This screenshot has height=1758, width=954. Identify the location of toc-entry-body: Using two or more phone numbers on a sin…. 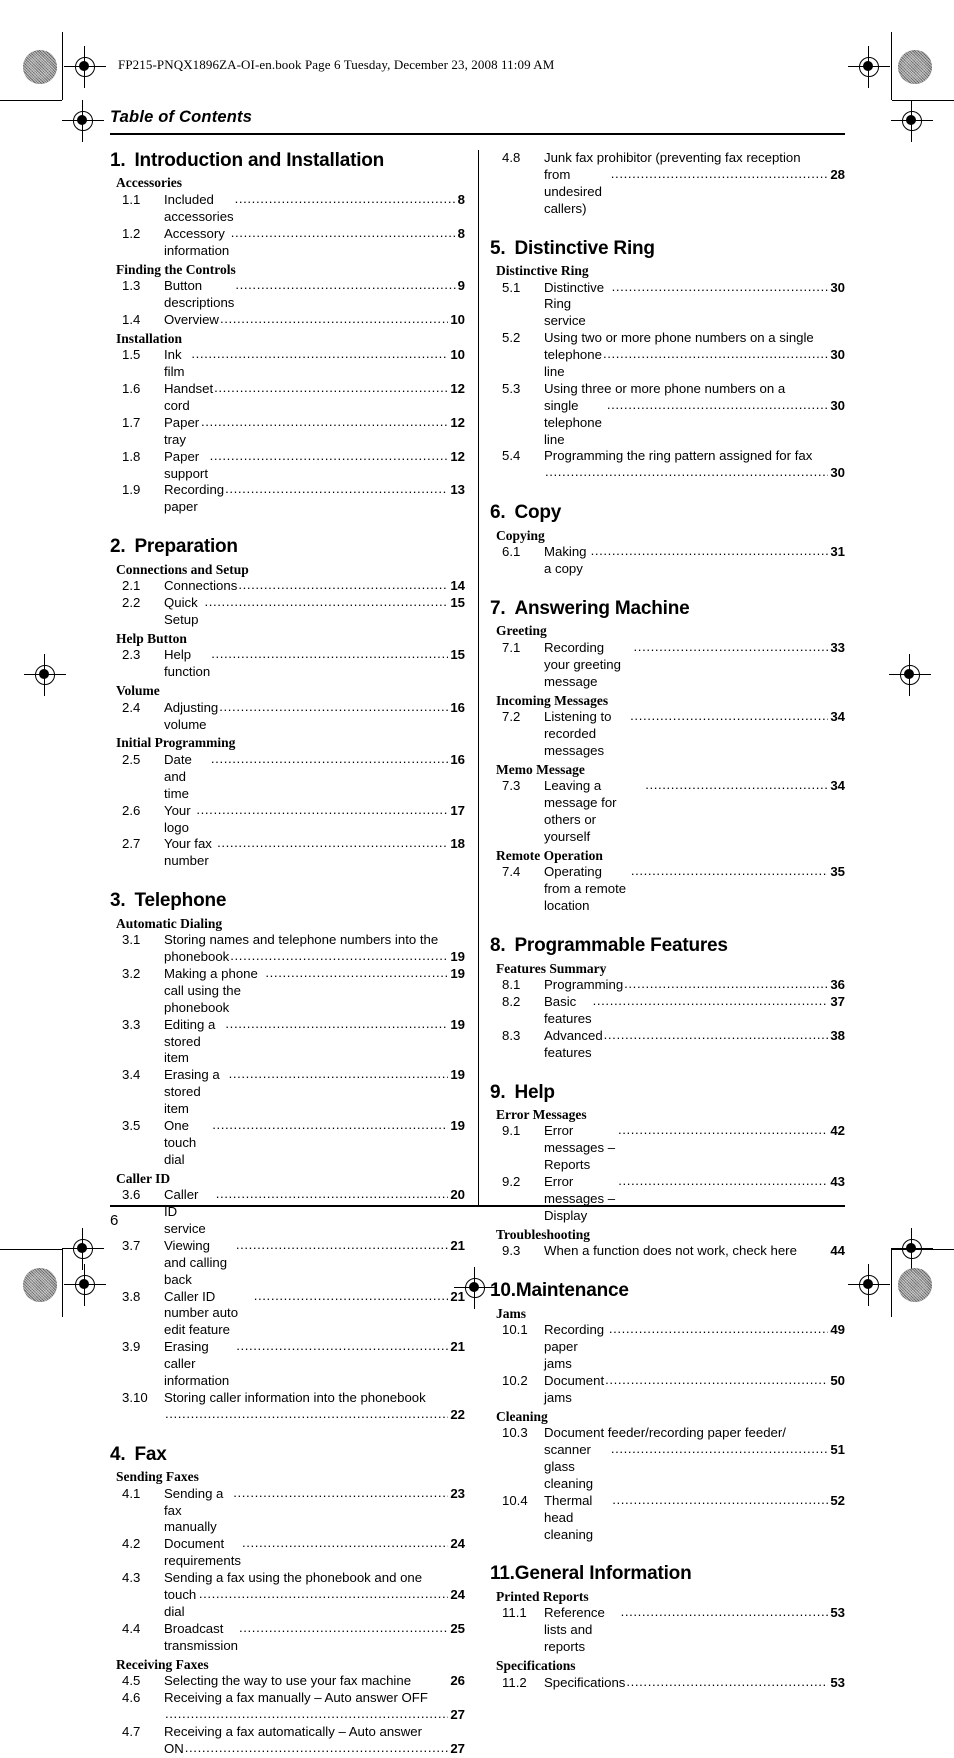
(694, 355).